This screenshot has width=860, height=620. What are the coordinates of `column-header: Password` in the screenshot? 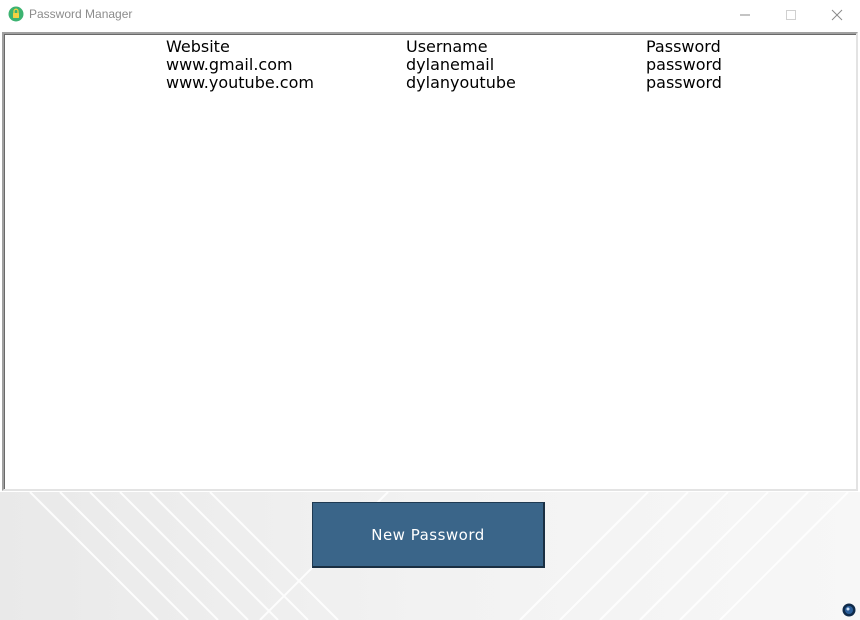 It's located at (683, 46).